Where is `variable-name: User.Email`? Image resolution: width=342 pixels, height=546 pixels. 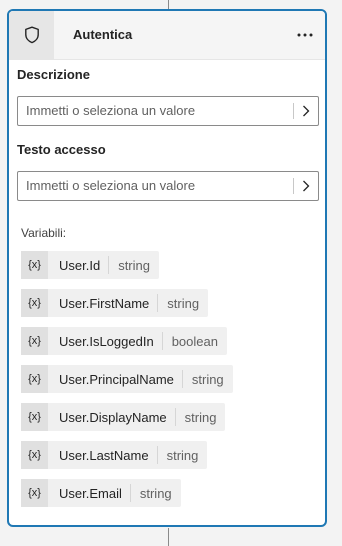
variable-name: User.Email is located at coordinates (90, 493).